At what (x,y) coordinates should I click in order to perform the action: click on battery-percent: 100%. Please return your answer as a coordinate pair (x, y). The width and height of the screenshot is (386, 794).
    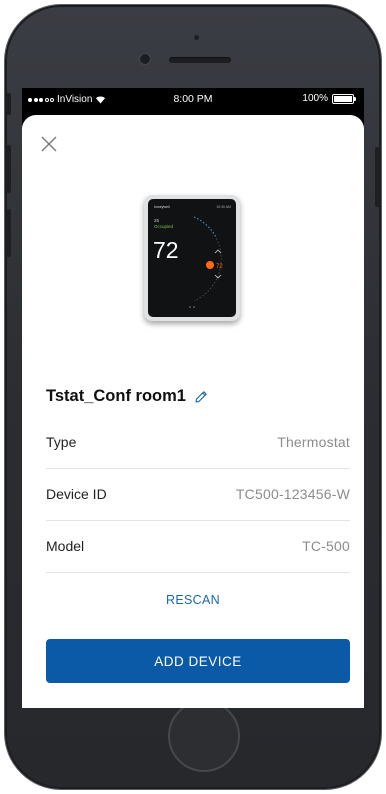
    Looking at the image, I should click on (315, 98).